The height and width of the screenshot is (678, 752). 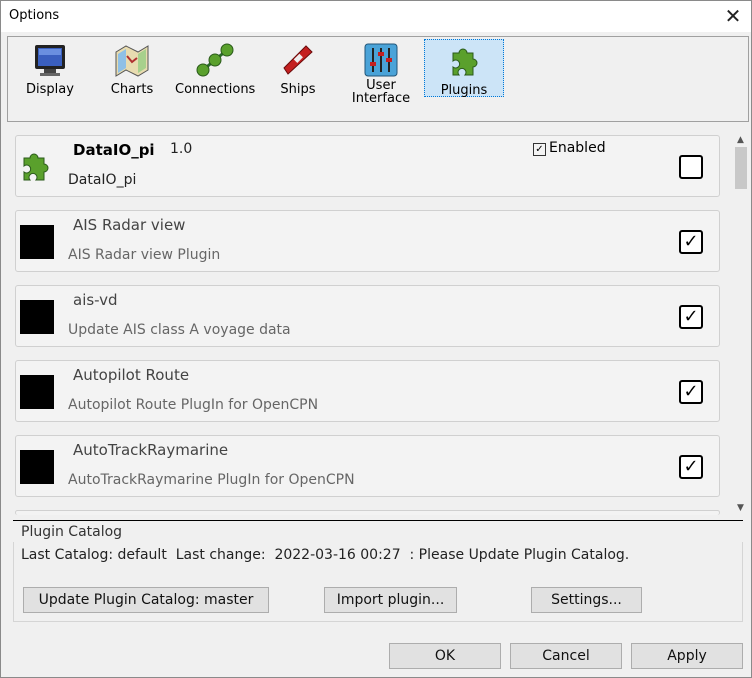 What do you see at coordinates (215, 89) in the screenshot?
I see `tab-connections-label: Connections` at bounding box center [215, 89].